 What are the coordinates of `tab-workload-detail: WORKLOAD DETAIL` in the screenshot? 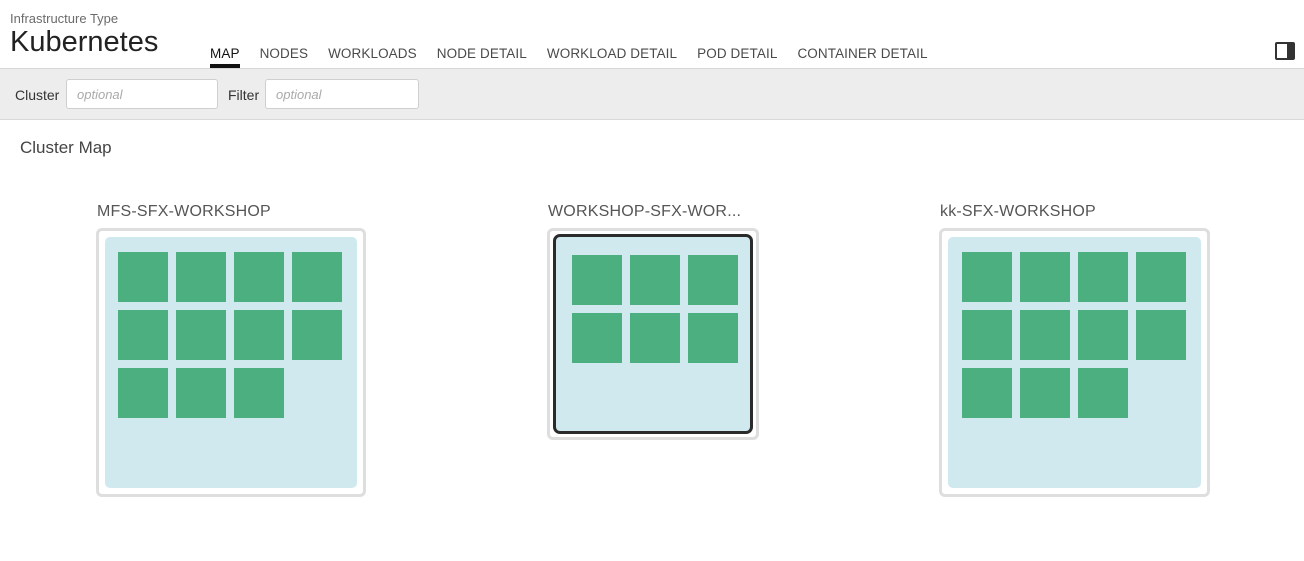 It's located at (612, 57).